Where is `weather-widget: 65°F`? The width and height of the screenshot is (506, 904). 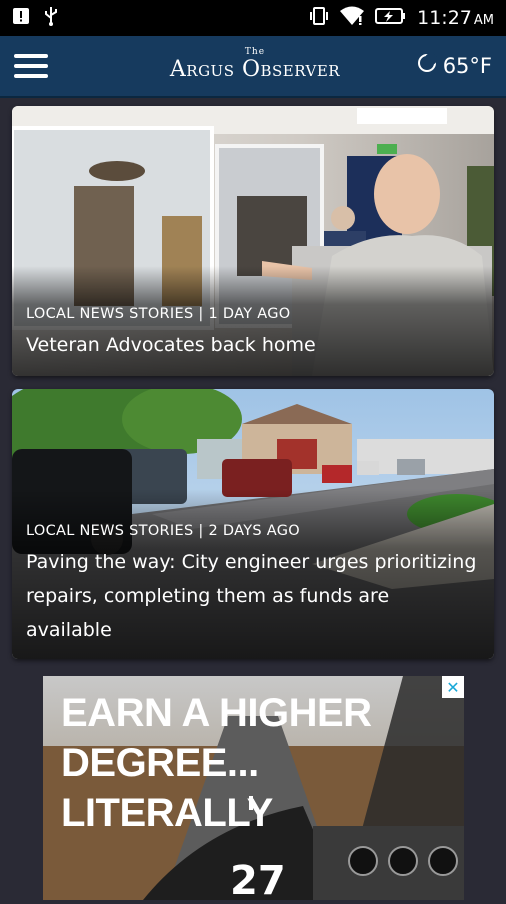 weather-widget: 65°F is located at coordinates (454, 65).